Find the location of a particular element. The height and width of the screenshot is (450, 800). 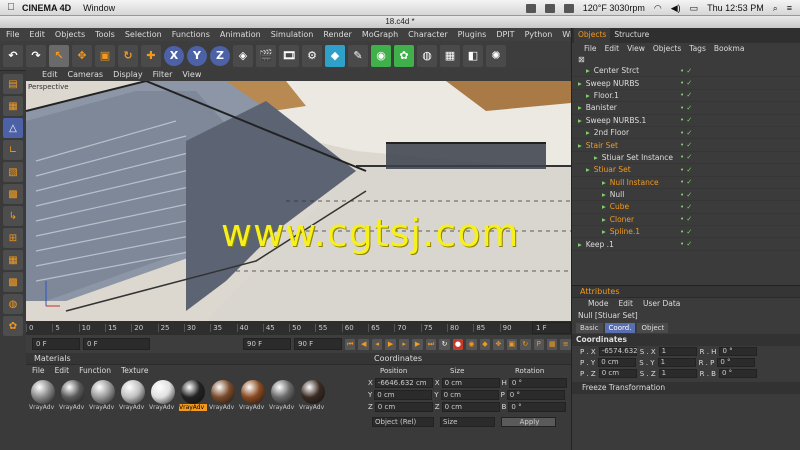

menu-item-file: File is located at coordinates (12, 34).